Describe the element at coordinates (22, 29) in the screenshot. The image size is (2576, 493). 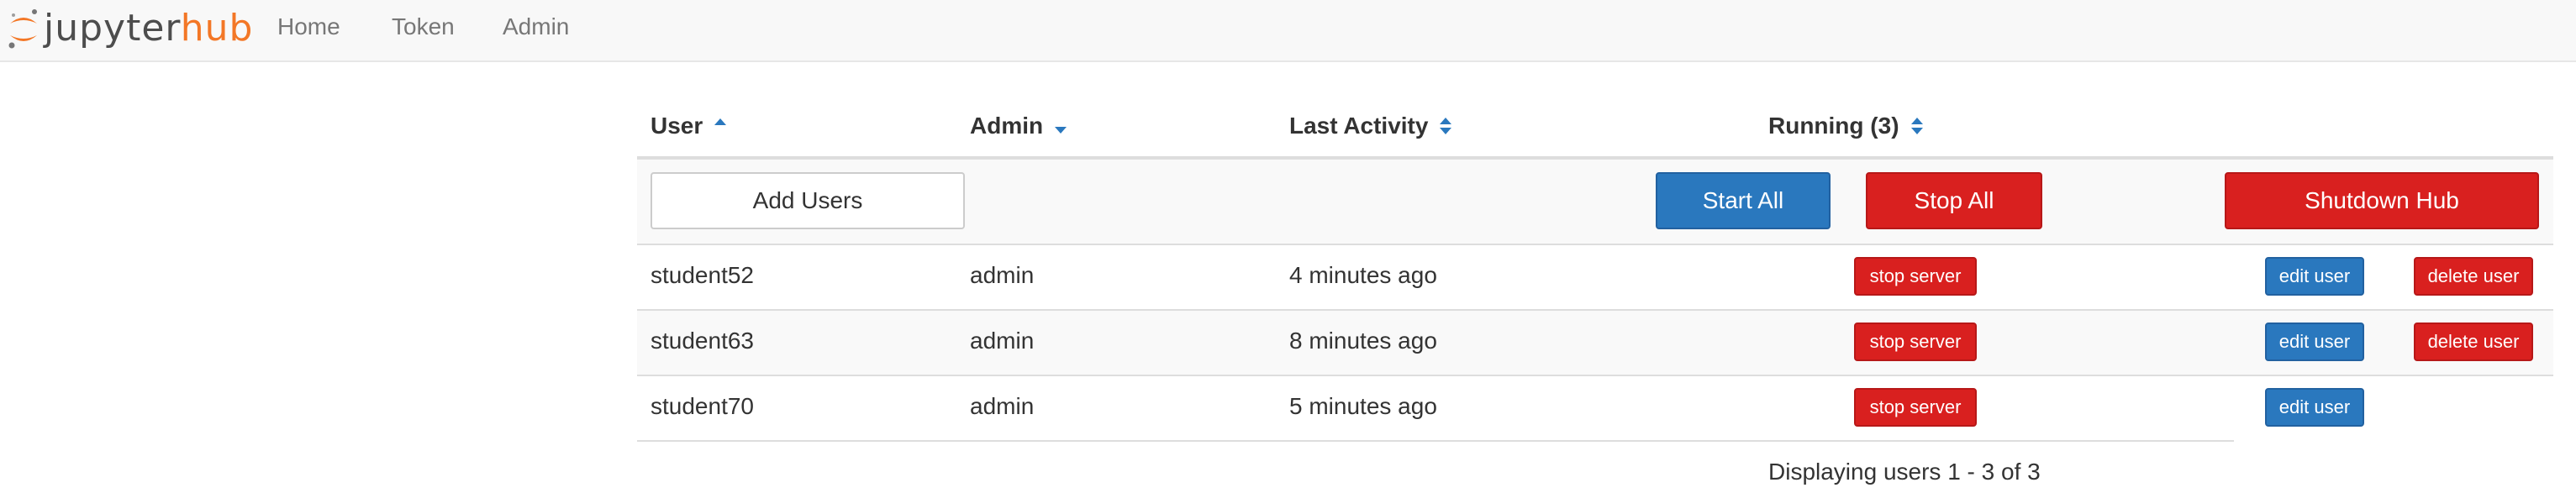
I see `jupyter-logo-icon` at that location.